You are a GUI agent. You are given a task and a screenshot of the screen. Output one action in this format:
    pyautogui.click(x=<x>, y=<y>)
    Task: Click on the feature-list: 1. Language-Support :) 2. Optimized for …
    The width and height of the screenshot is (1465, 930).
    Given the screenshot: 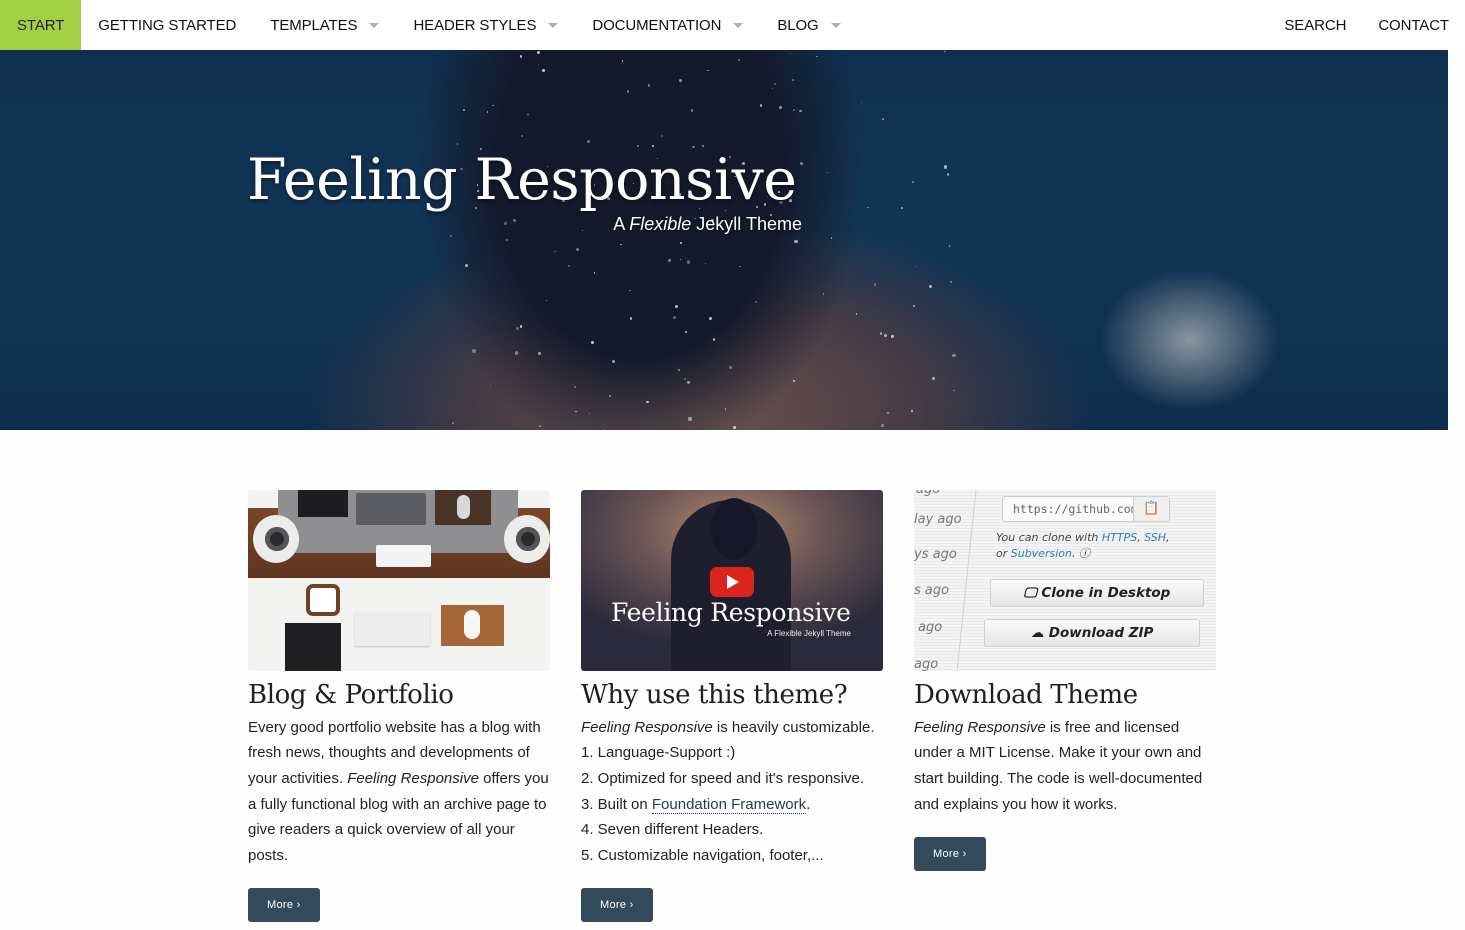 What is the action you would take?
    pyautogui.click(x=732, y=804)
    